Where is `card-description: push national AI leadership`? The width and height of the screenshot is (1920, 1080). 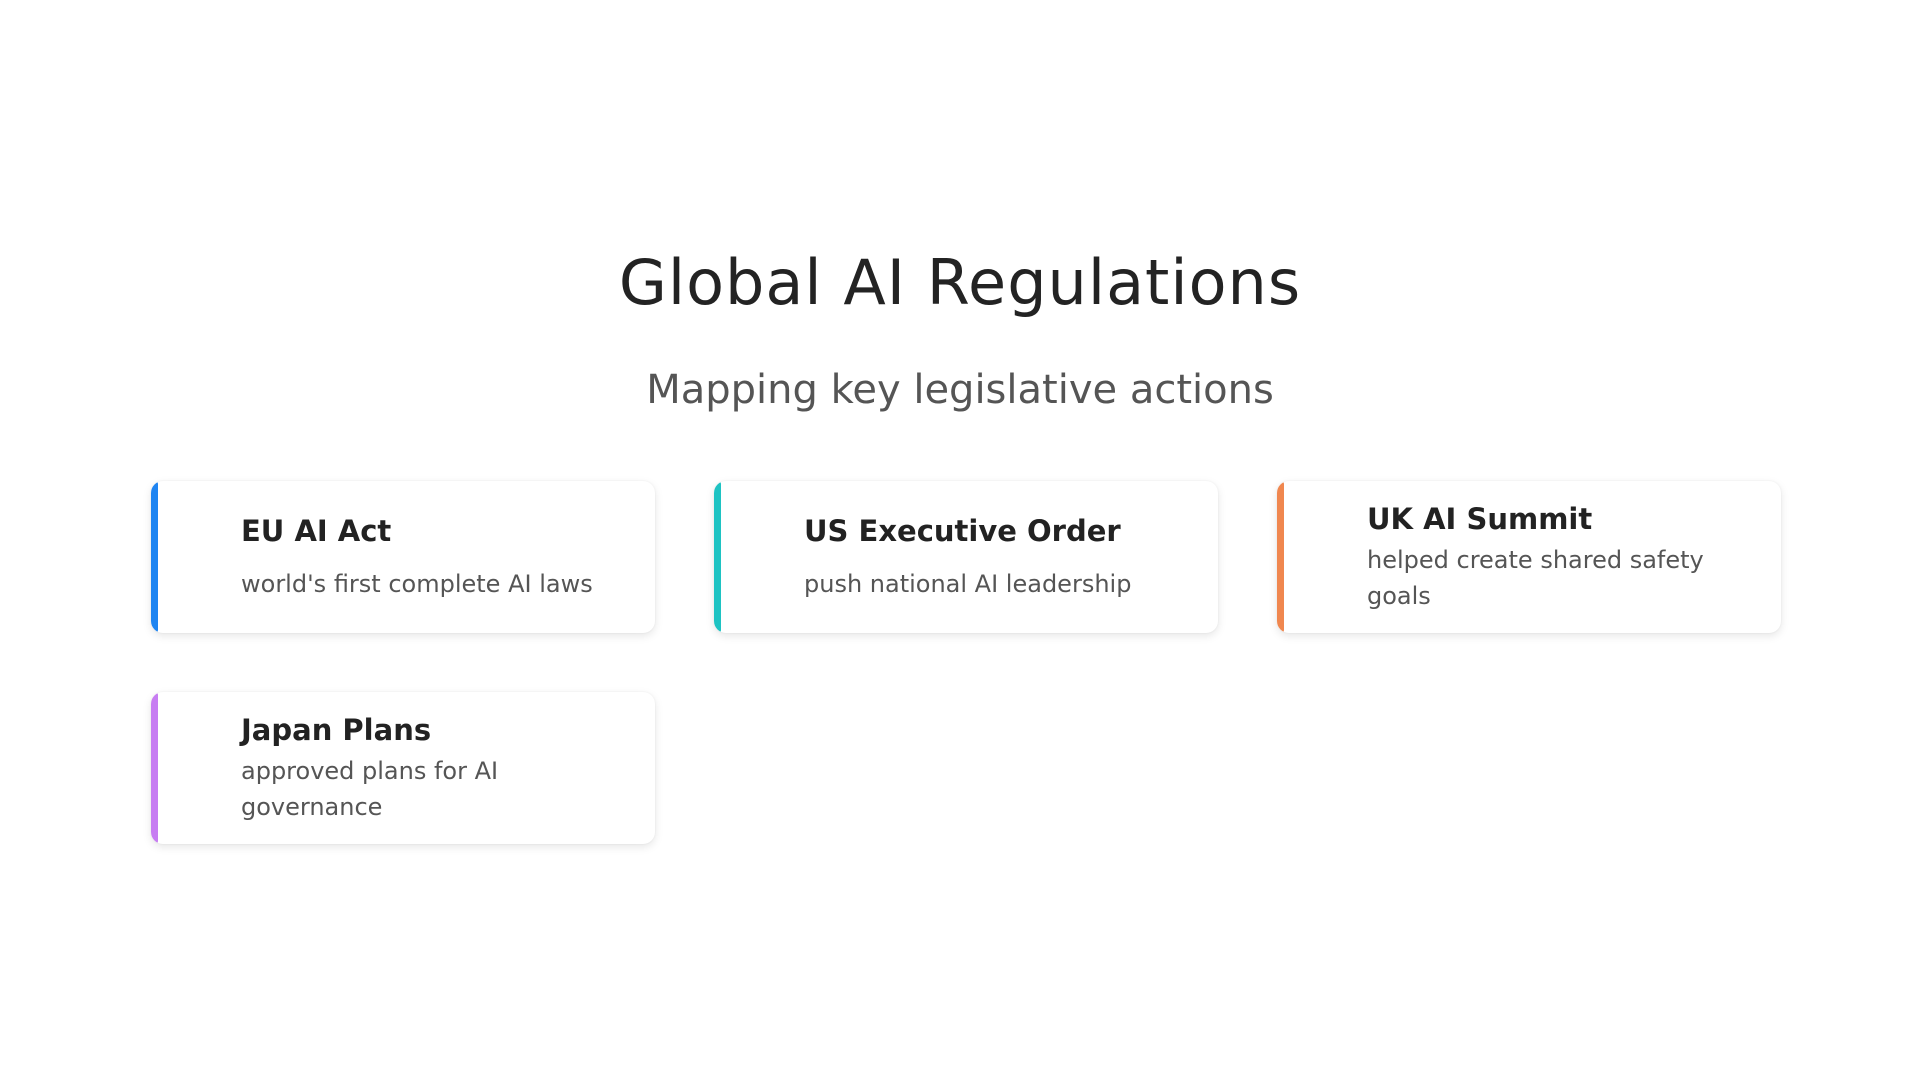 card-description: push national AI leadership is located at coordinates (968, 584).